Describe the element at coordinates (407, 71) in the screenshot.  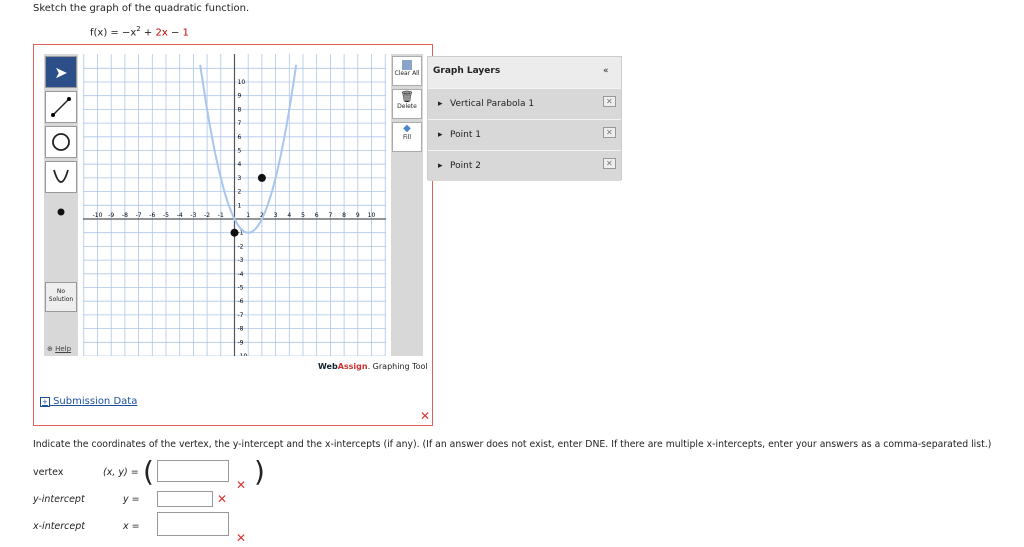
I see `clear-all-button: Clear All` at that location.